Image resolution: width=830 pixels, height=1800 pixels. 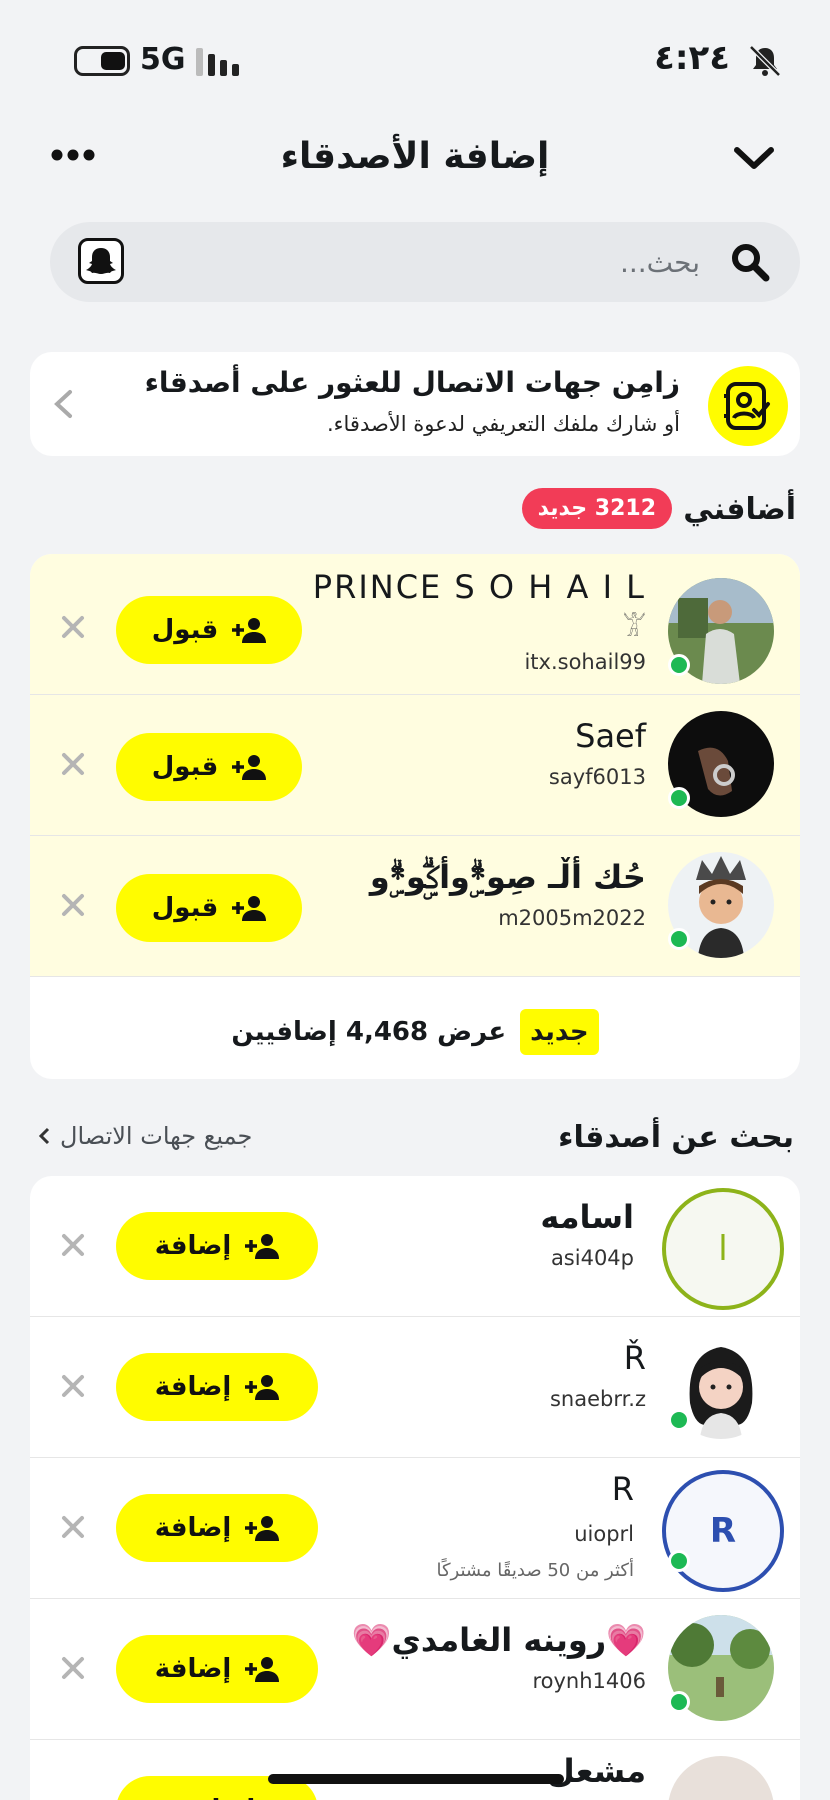 I want to click on friend-username: sayf6013, so click(x=597, y=777).